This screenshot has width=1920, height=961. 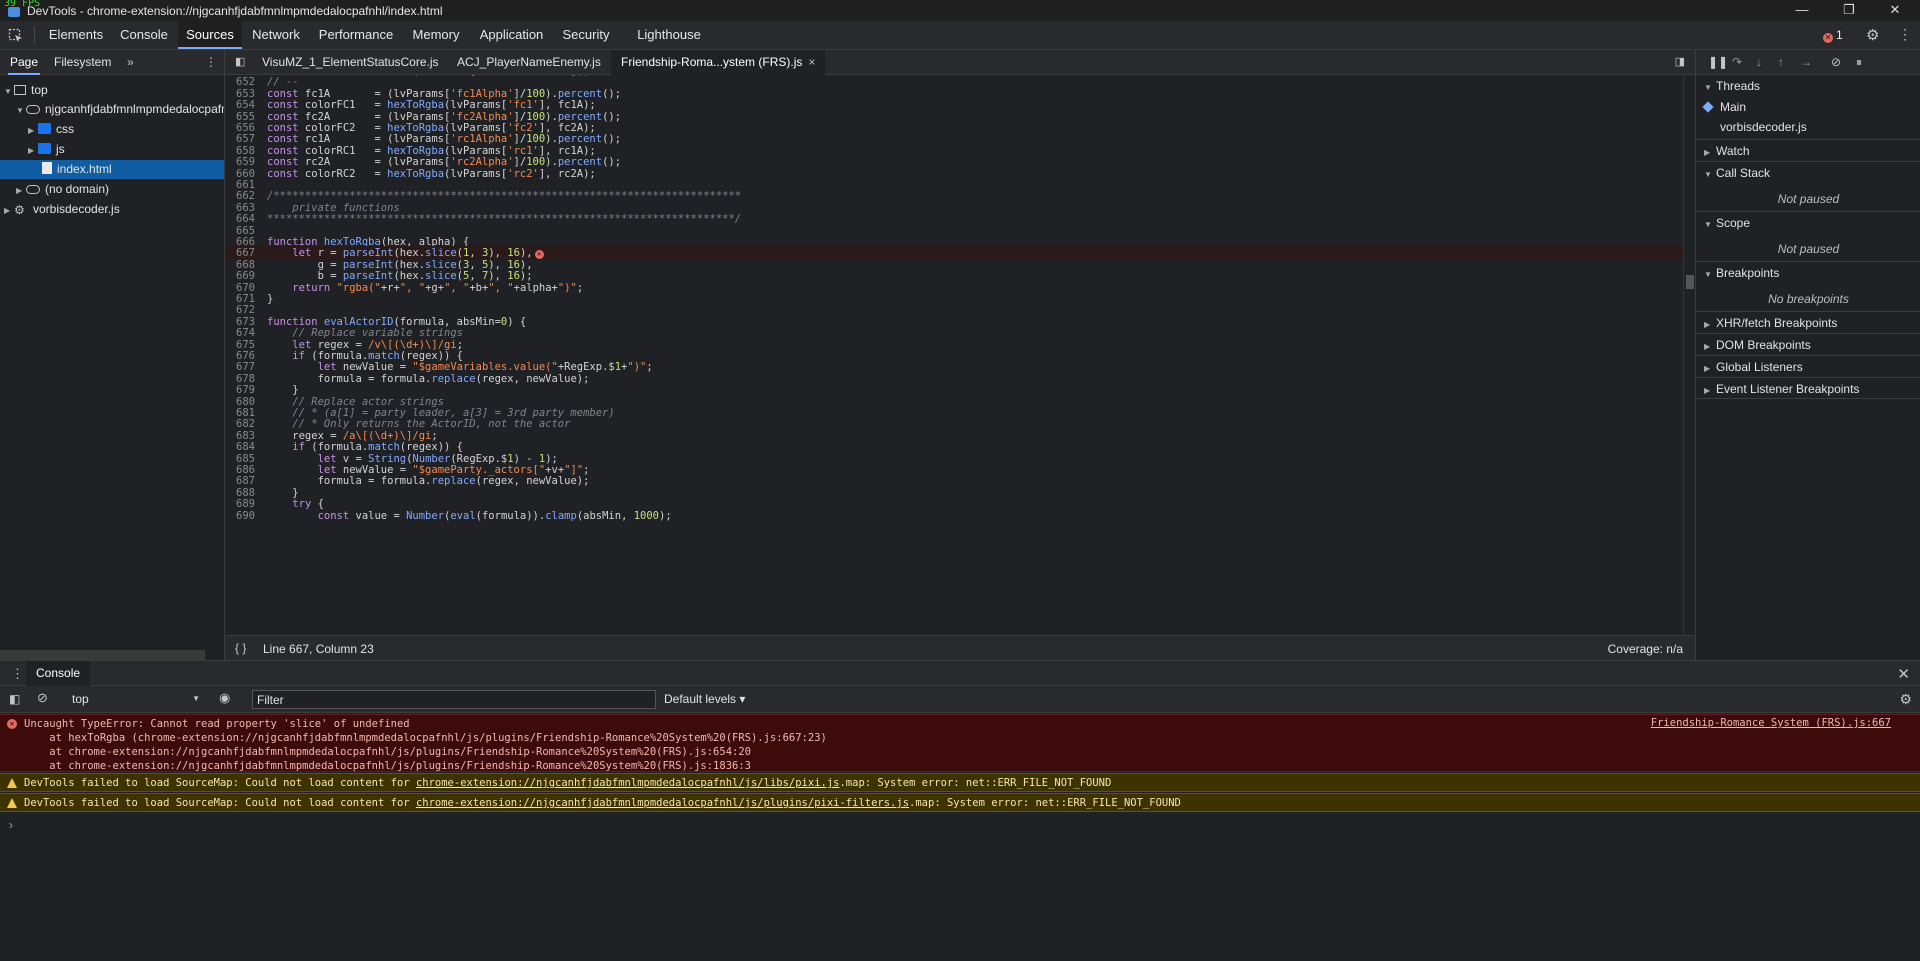 I want to click on folder-icon, so click(x=44, y=128).